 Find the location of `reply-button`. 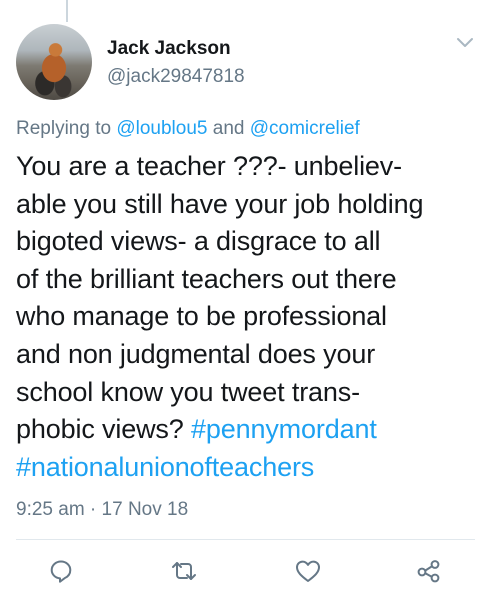

reply-button is located at coordinates (61, 571).